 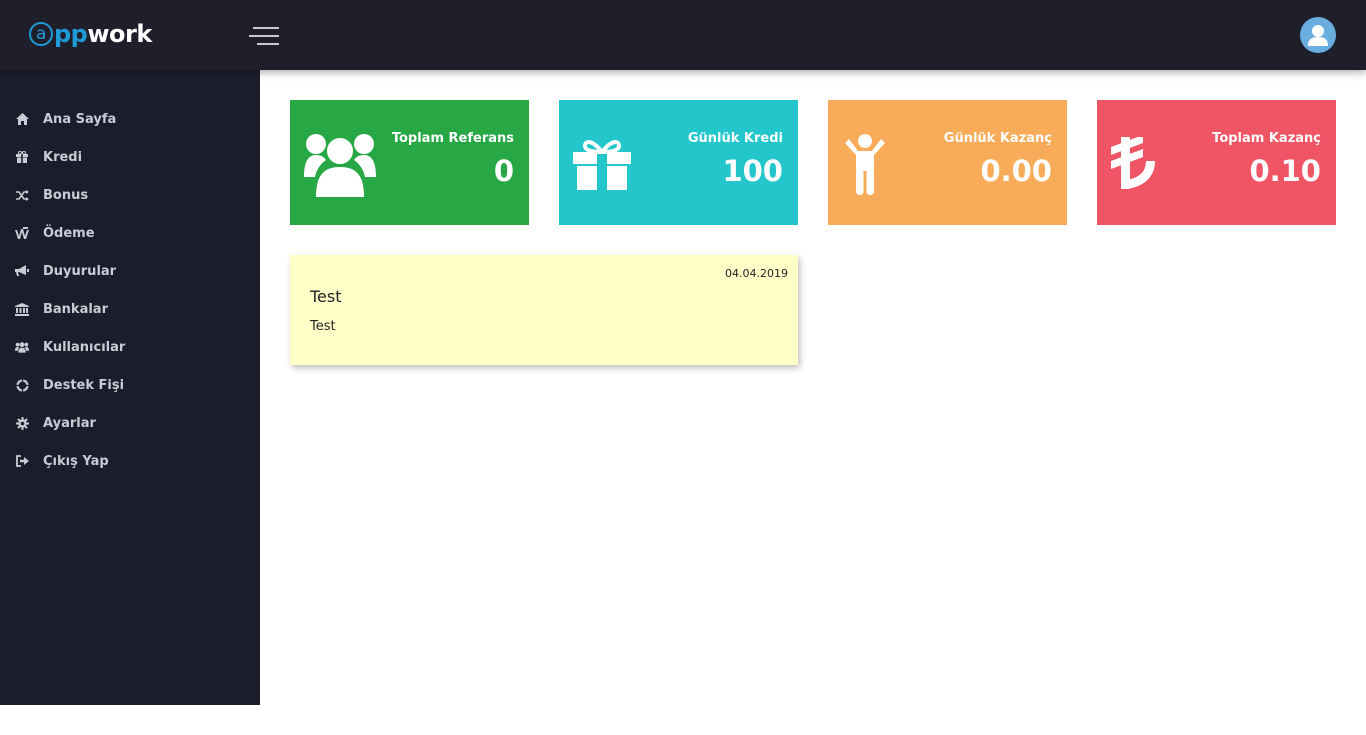 I want to click on note-body: Test, so click(x=323, y=326).